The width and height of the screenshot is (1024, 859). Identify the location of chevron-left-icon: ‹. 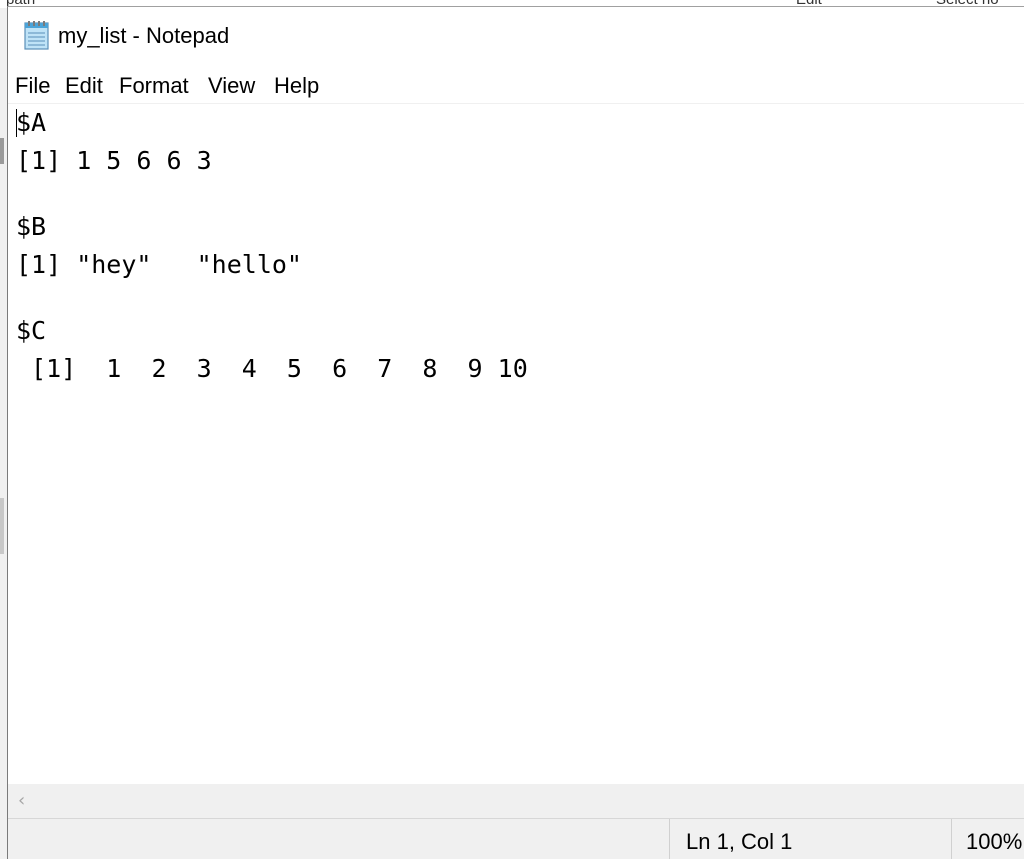
(21, 800).